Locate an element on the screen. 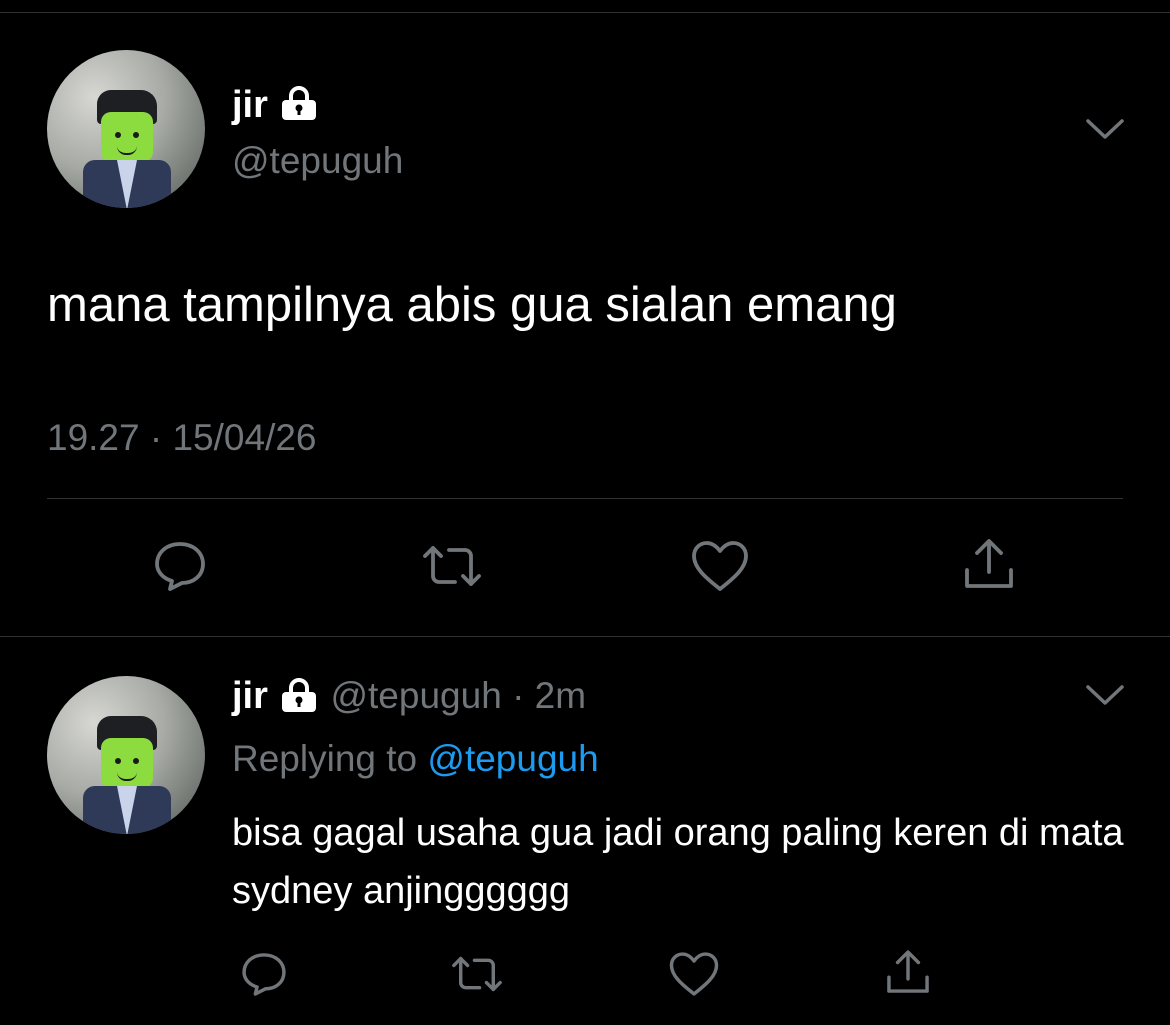 This screenshot has width=1170, height=1025. replying-prefix: Replying to is located at coordinates (325, 758).